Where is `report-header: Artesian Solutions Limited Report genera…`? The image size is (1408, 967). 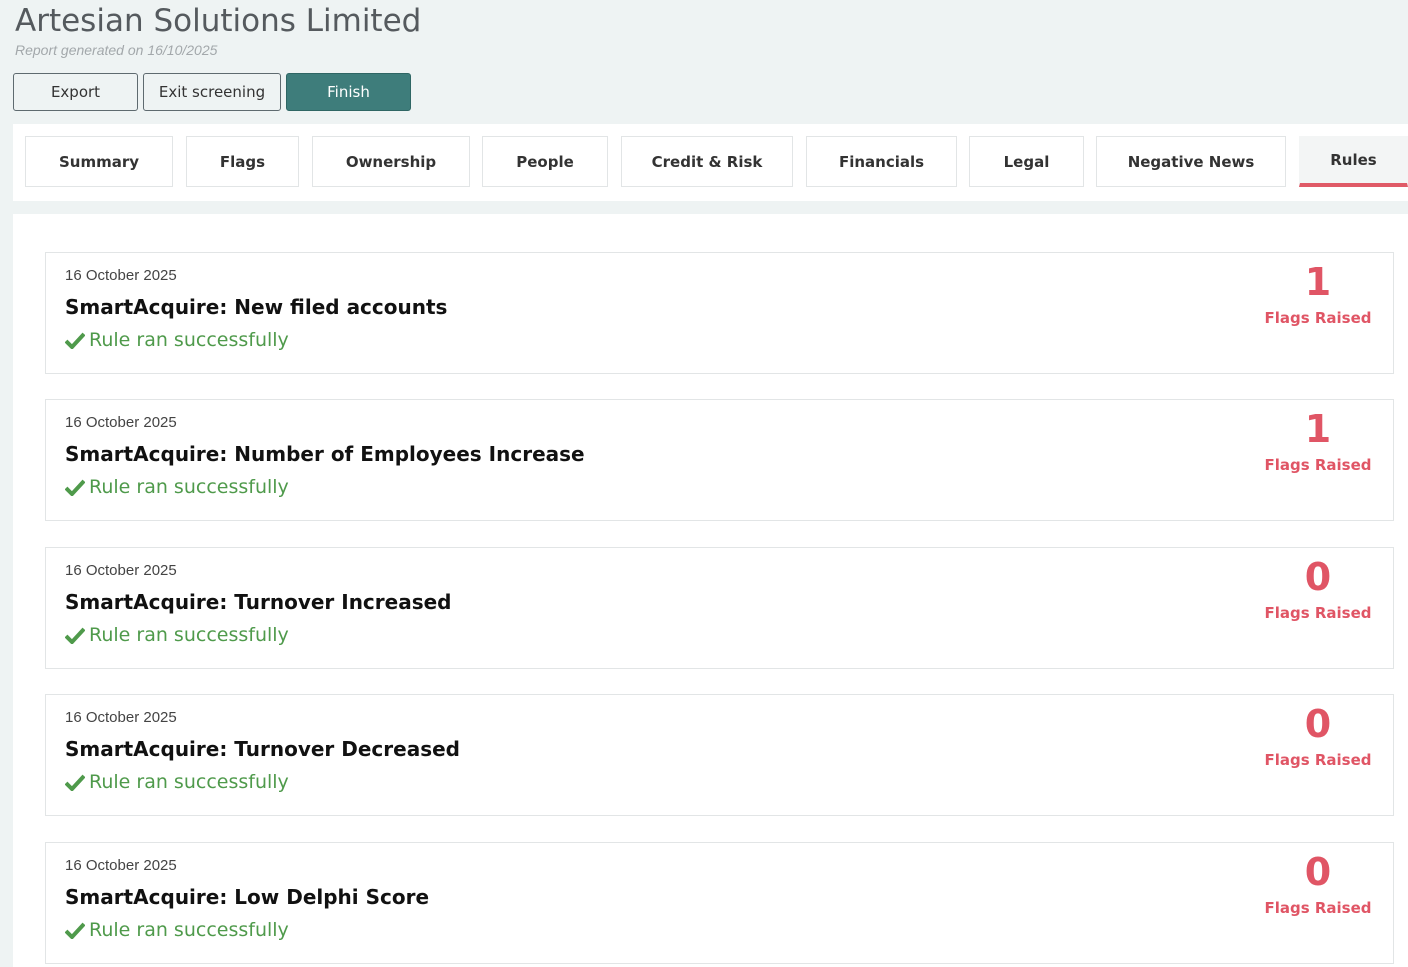
report-header: Artesian Solutions Limited Report genera… is located at coordinates (704, 62).